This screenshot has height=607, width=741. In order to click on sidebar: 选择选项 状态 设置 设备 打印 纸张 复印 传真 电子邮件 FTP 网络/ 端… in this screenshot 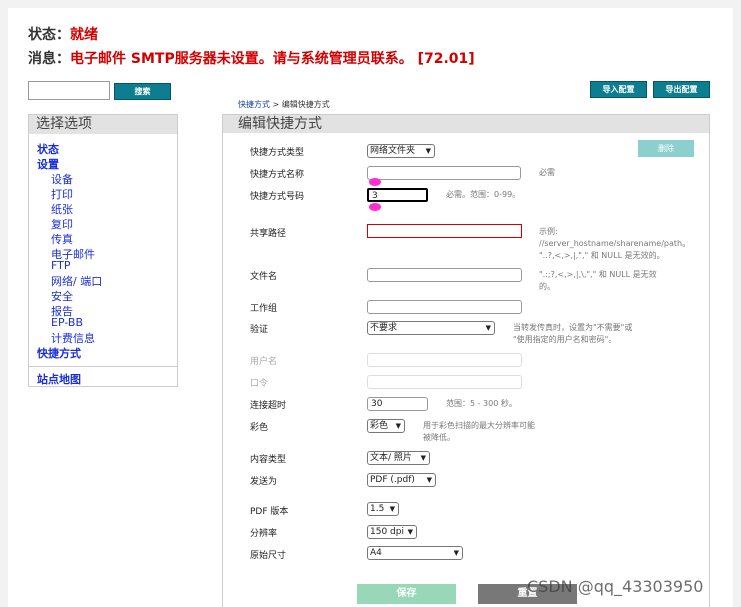, I will do `click(103, 250)`.